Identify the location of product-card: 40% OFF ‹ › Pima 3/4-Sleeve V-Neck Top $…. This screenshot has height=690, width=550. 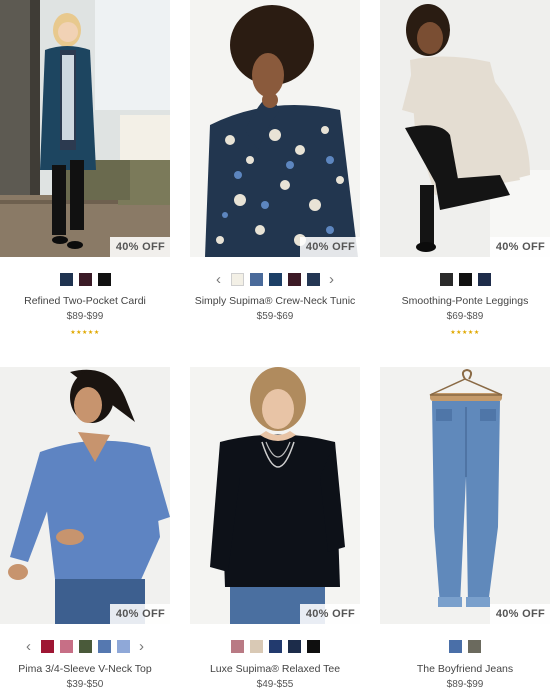
(85, 528).